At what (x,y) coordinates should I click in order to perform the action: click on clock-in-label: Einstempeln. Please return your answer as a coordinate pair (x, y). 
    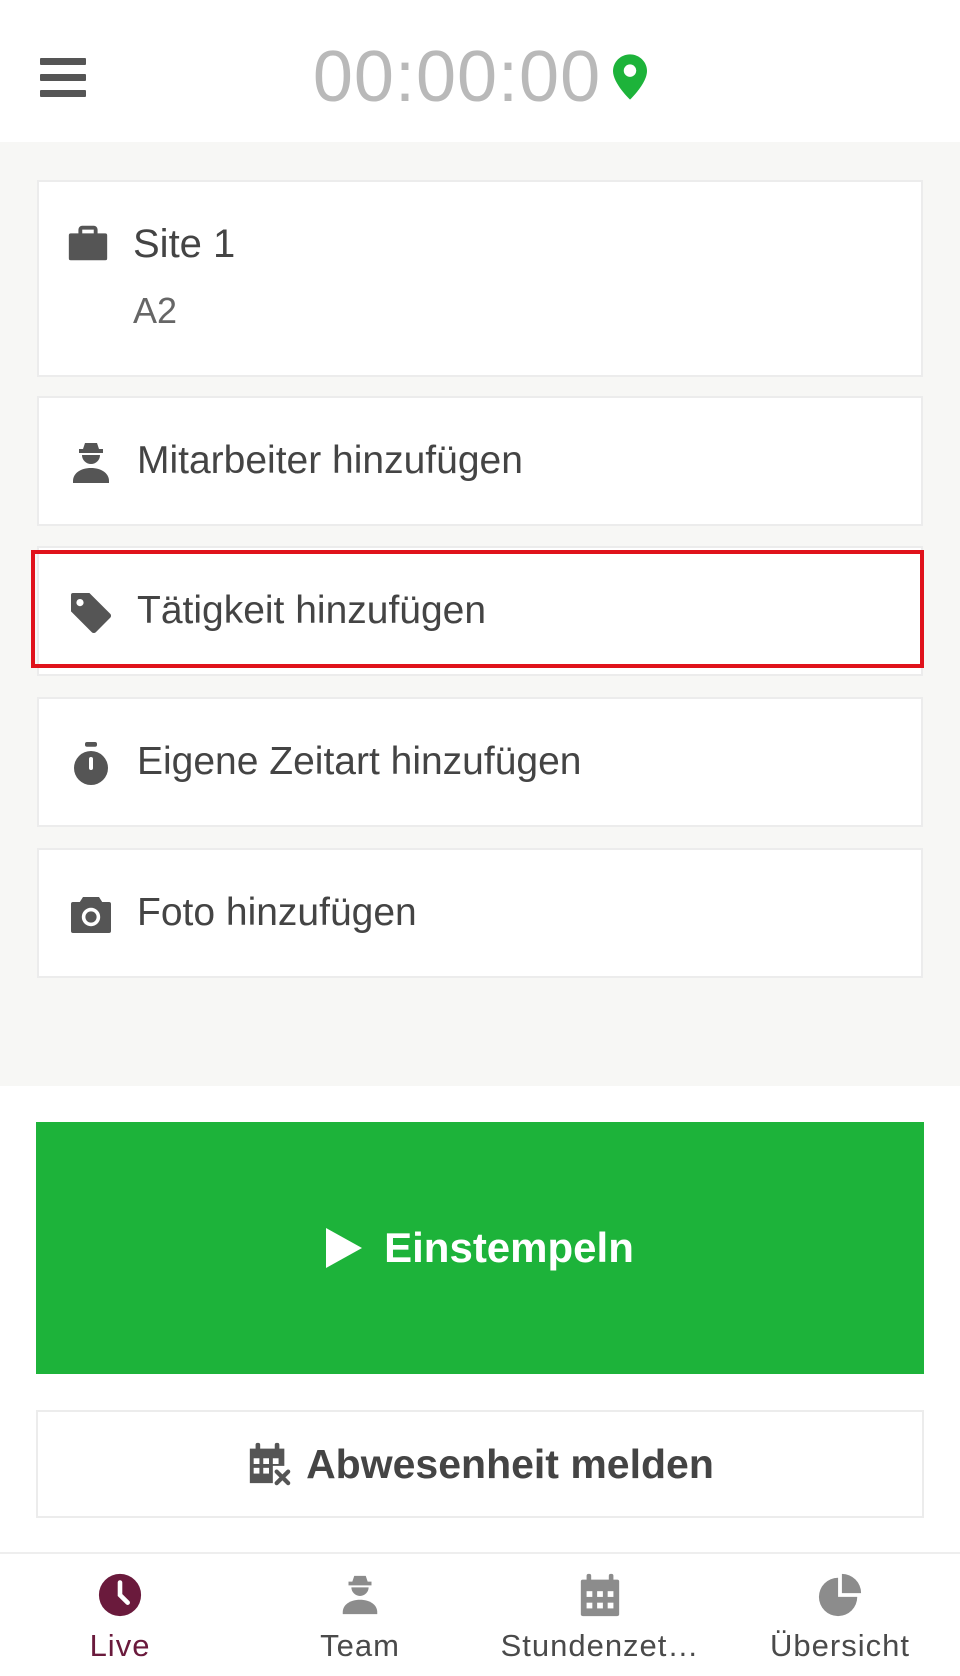
    Looking at the image, I should click on (509, 1247).